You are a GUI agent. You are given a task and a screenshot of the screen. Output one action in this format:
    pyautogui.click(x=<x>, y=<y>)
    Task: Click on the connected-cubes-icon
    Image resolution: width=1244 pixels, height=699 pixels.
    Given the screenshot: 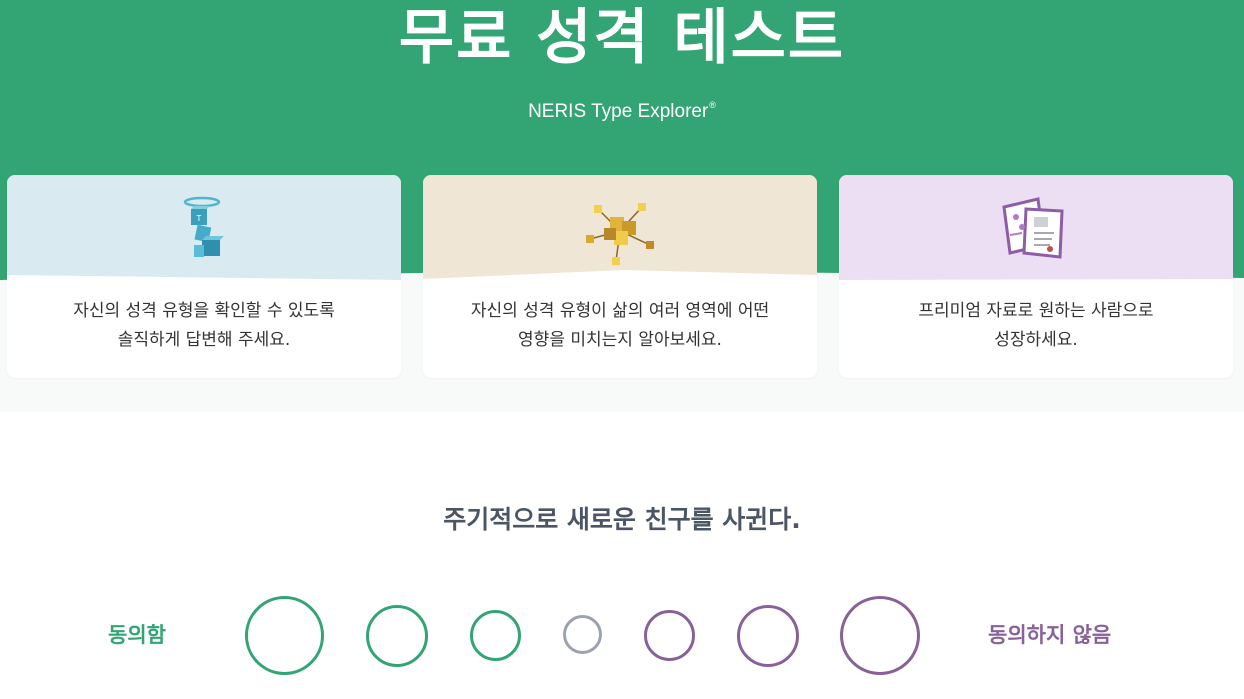 What is the action you would take?
    pyautogui.click(x=620, y=234)
    